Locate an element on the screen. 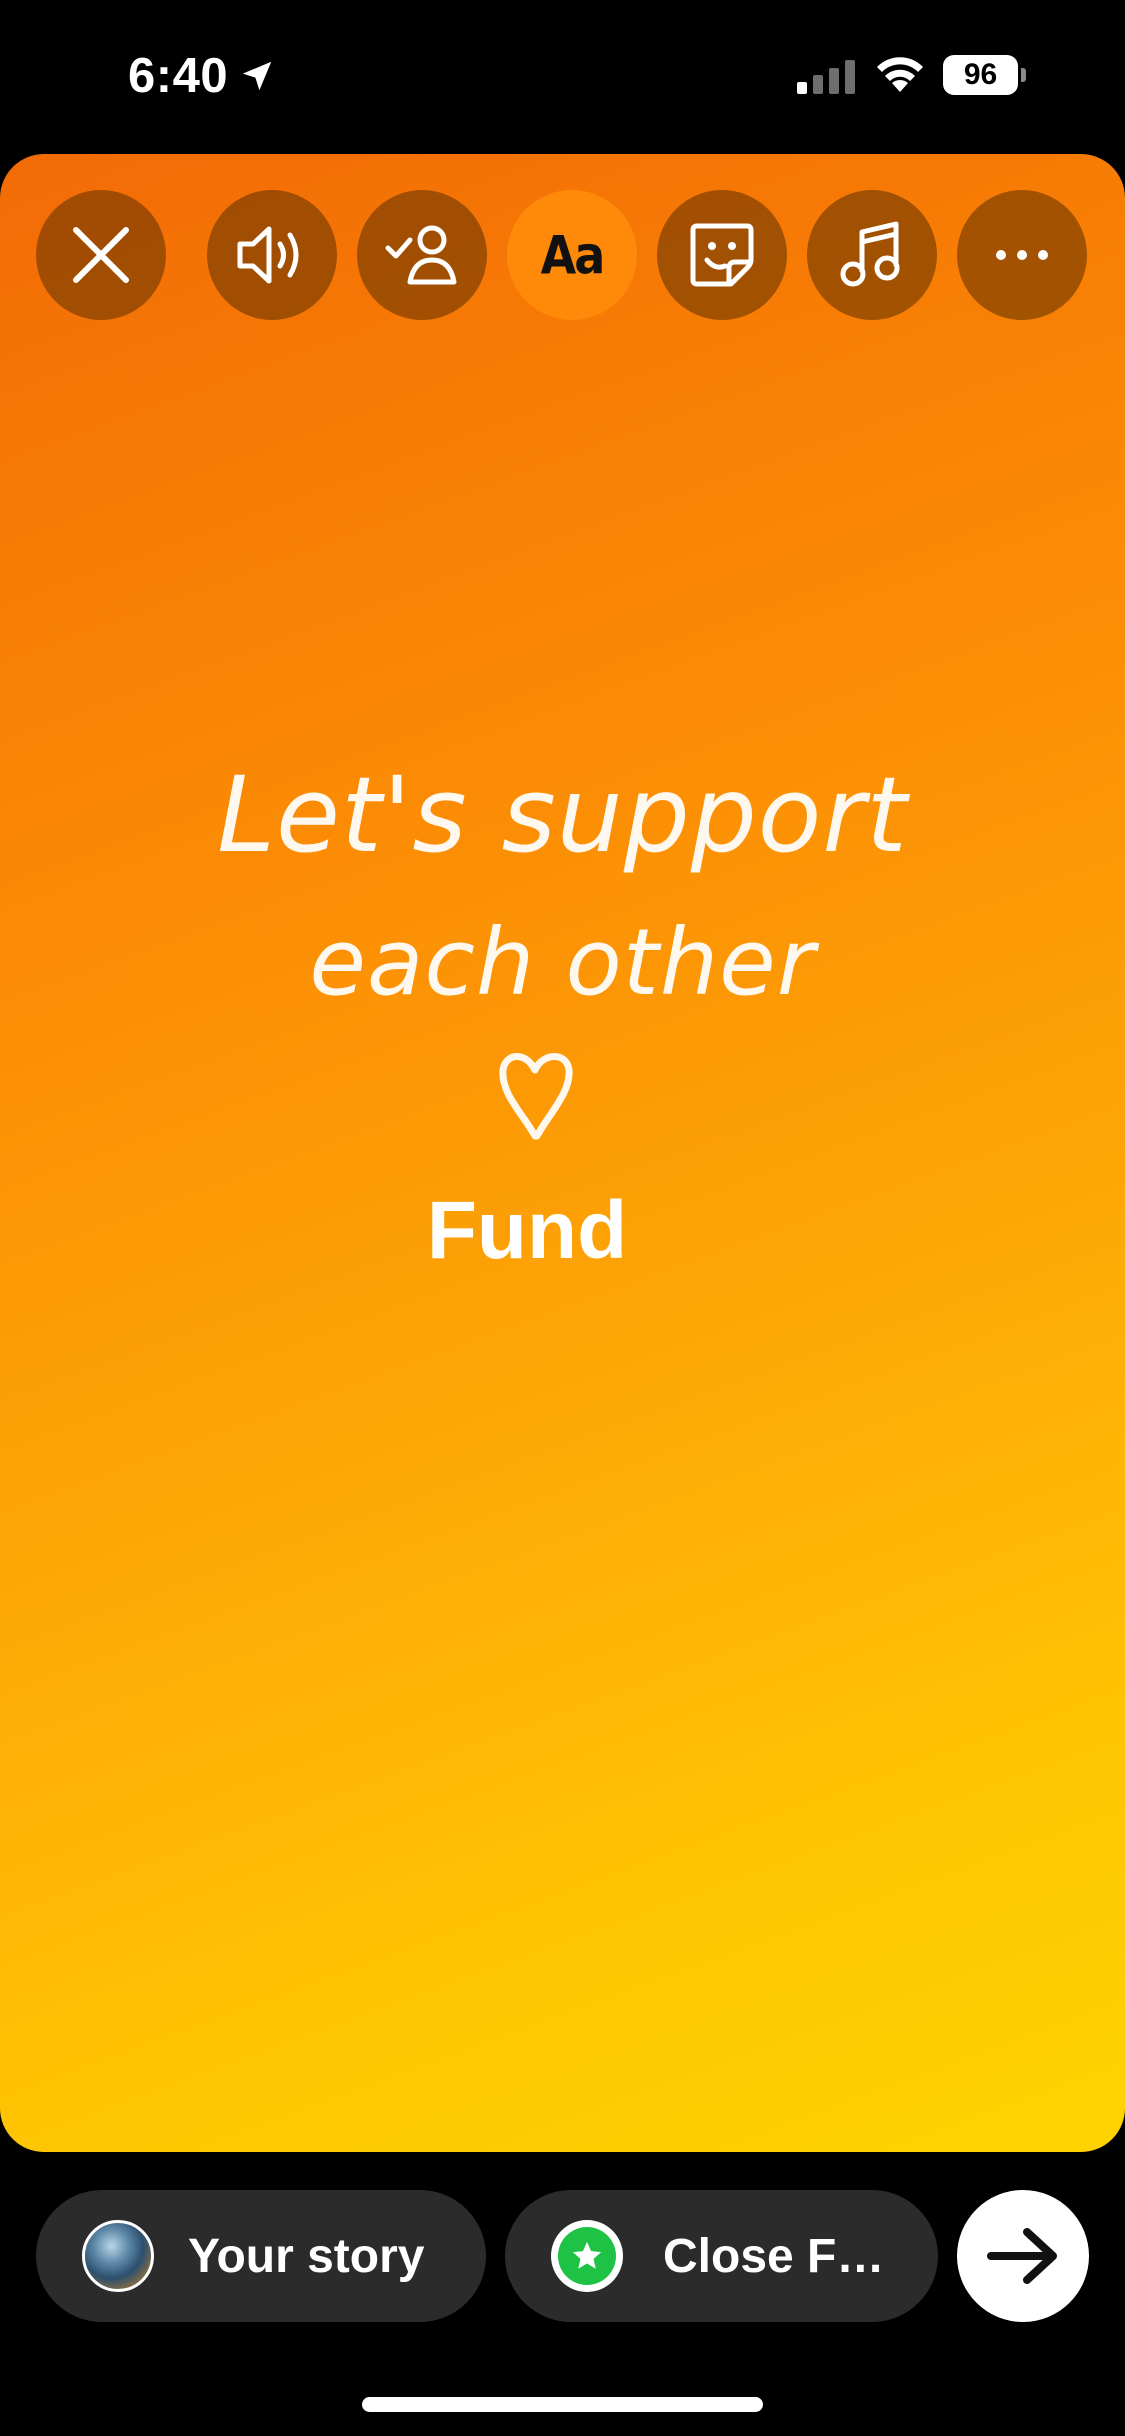  music-button is located at coordinates (872, 255).